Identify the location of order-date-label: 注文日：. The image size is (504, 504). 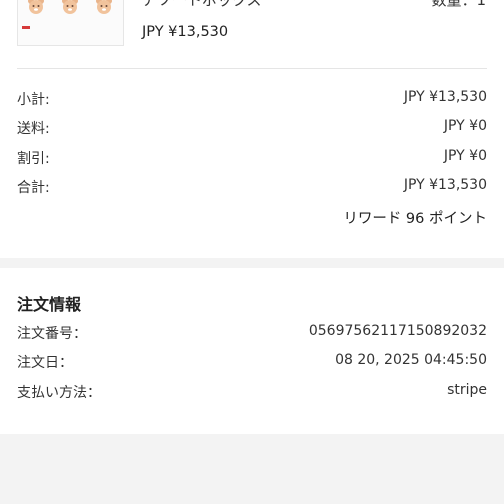
(45, 363).